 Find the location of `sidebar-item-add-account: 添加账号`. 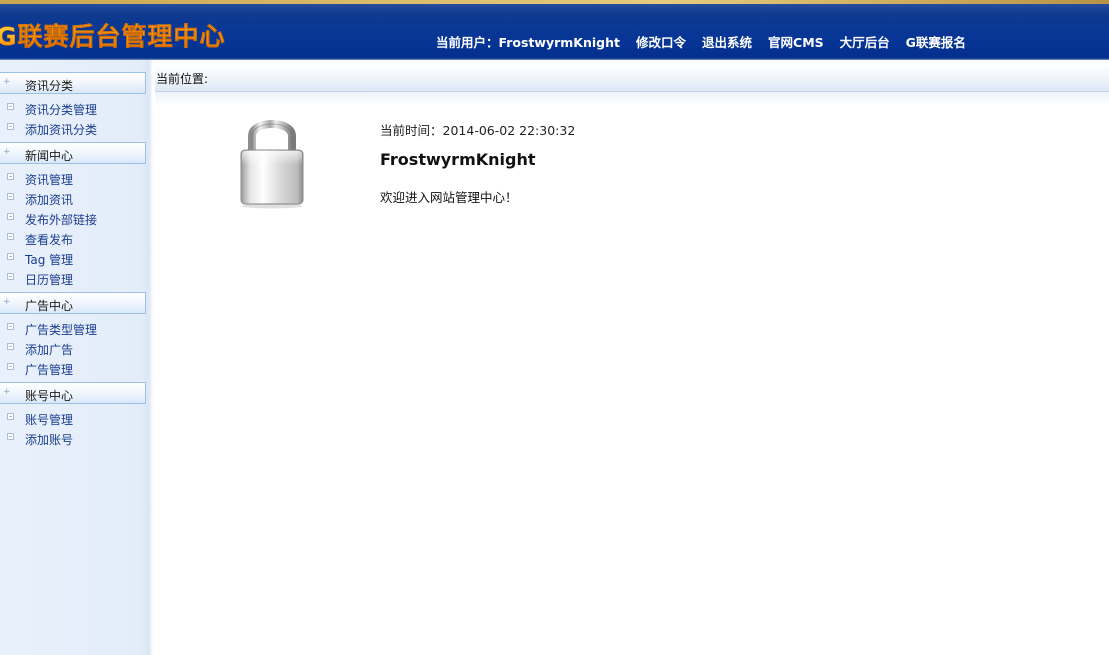

sidebar-item-add-account: 添加账号 is located at coordinates (73, 439).